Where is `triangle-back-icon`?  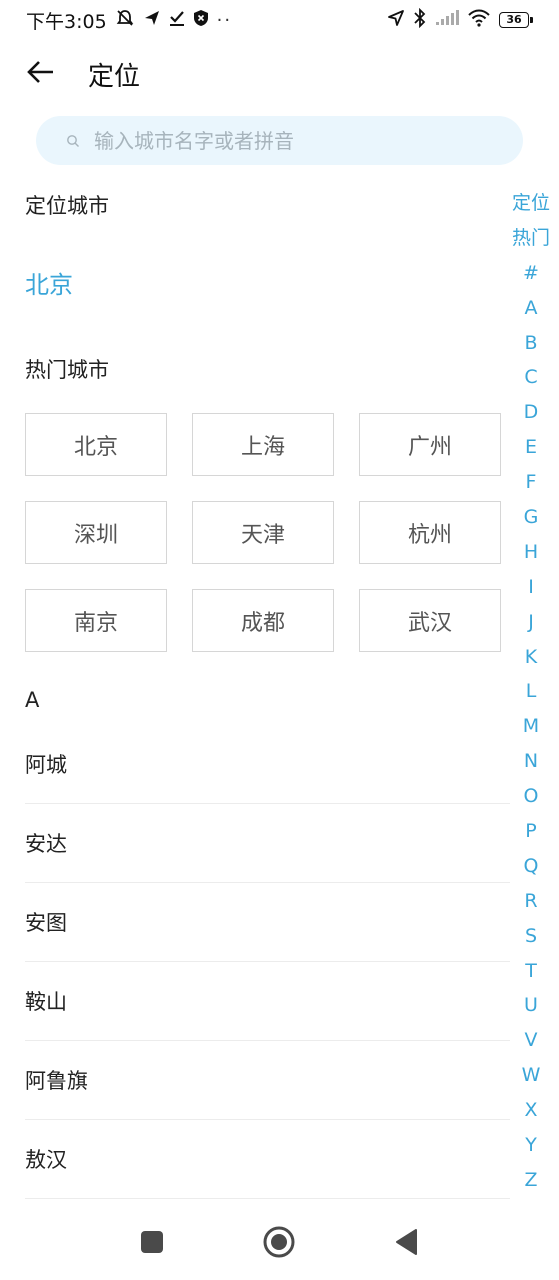
triangle-back-icon is located at coordinates (406, 1244).